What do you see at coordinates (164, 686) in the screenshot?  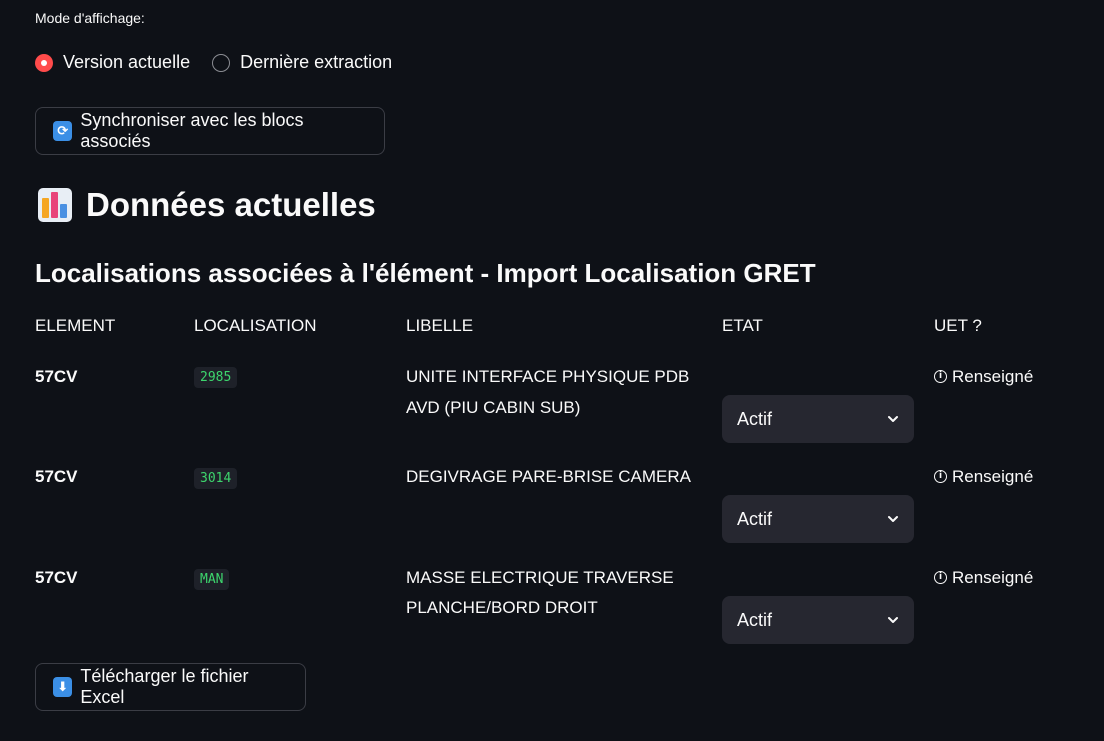 I see `download-excel-button-label: Télécharger le fichier Excel` at bounding box center [164, 686].